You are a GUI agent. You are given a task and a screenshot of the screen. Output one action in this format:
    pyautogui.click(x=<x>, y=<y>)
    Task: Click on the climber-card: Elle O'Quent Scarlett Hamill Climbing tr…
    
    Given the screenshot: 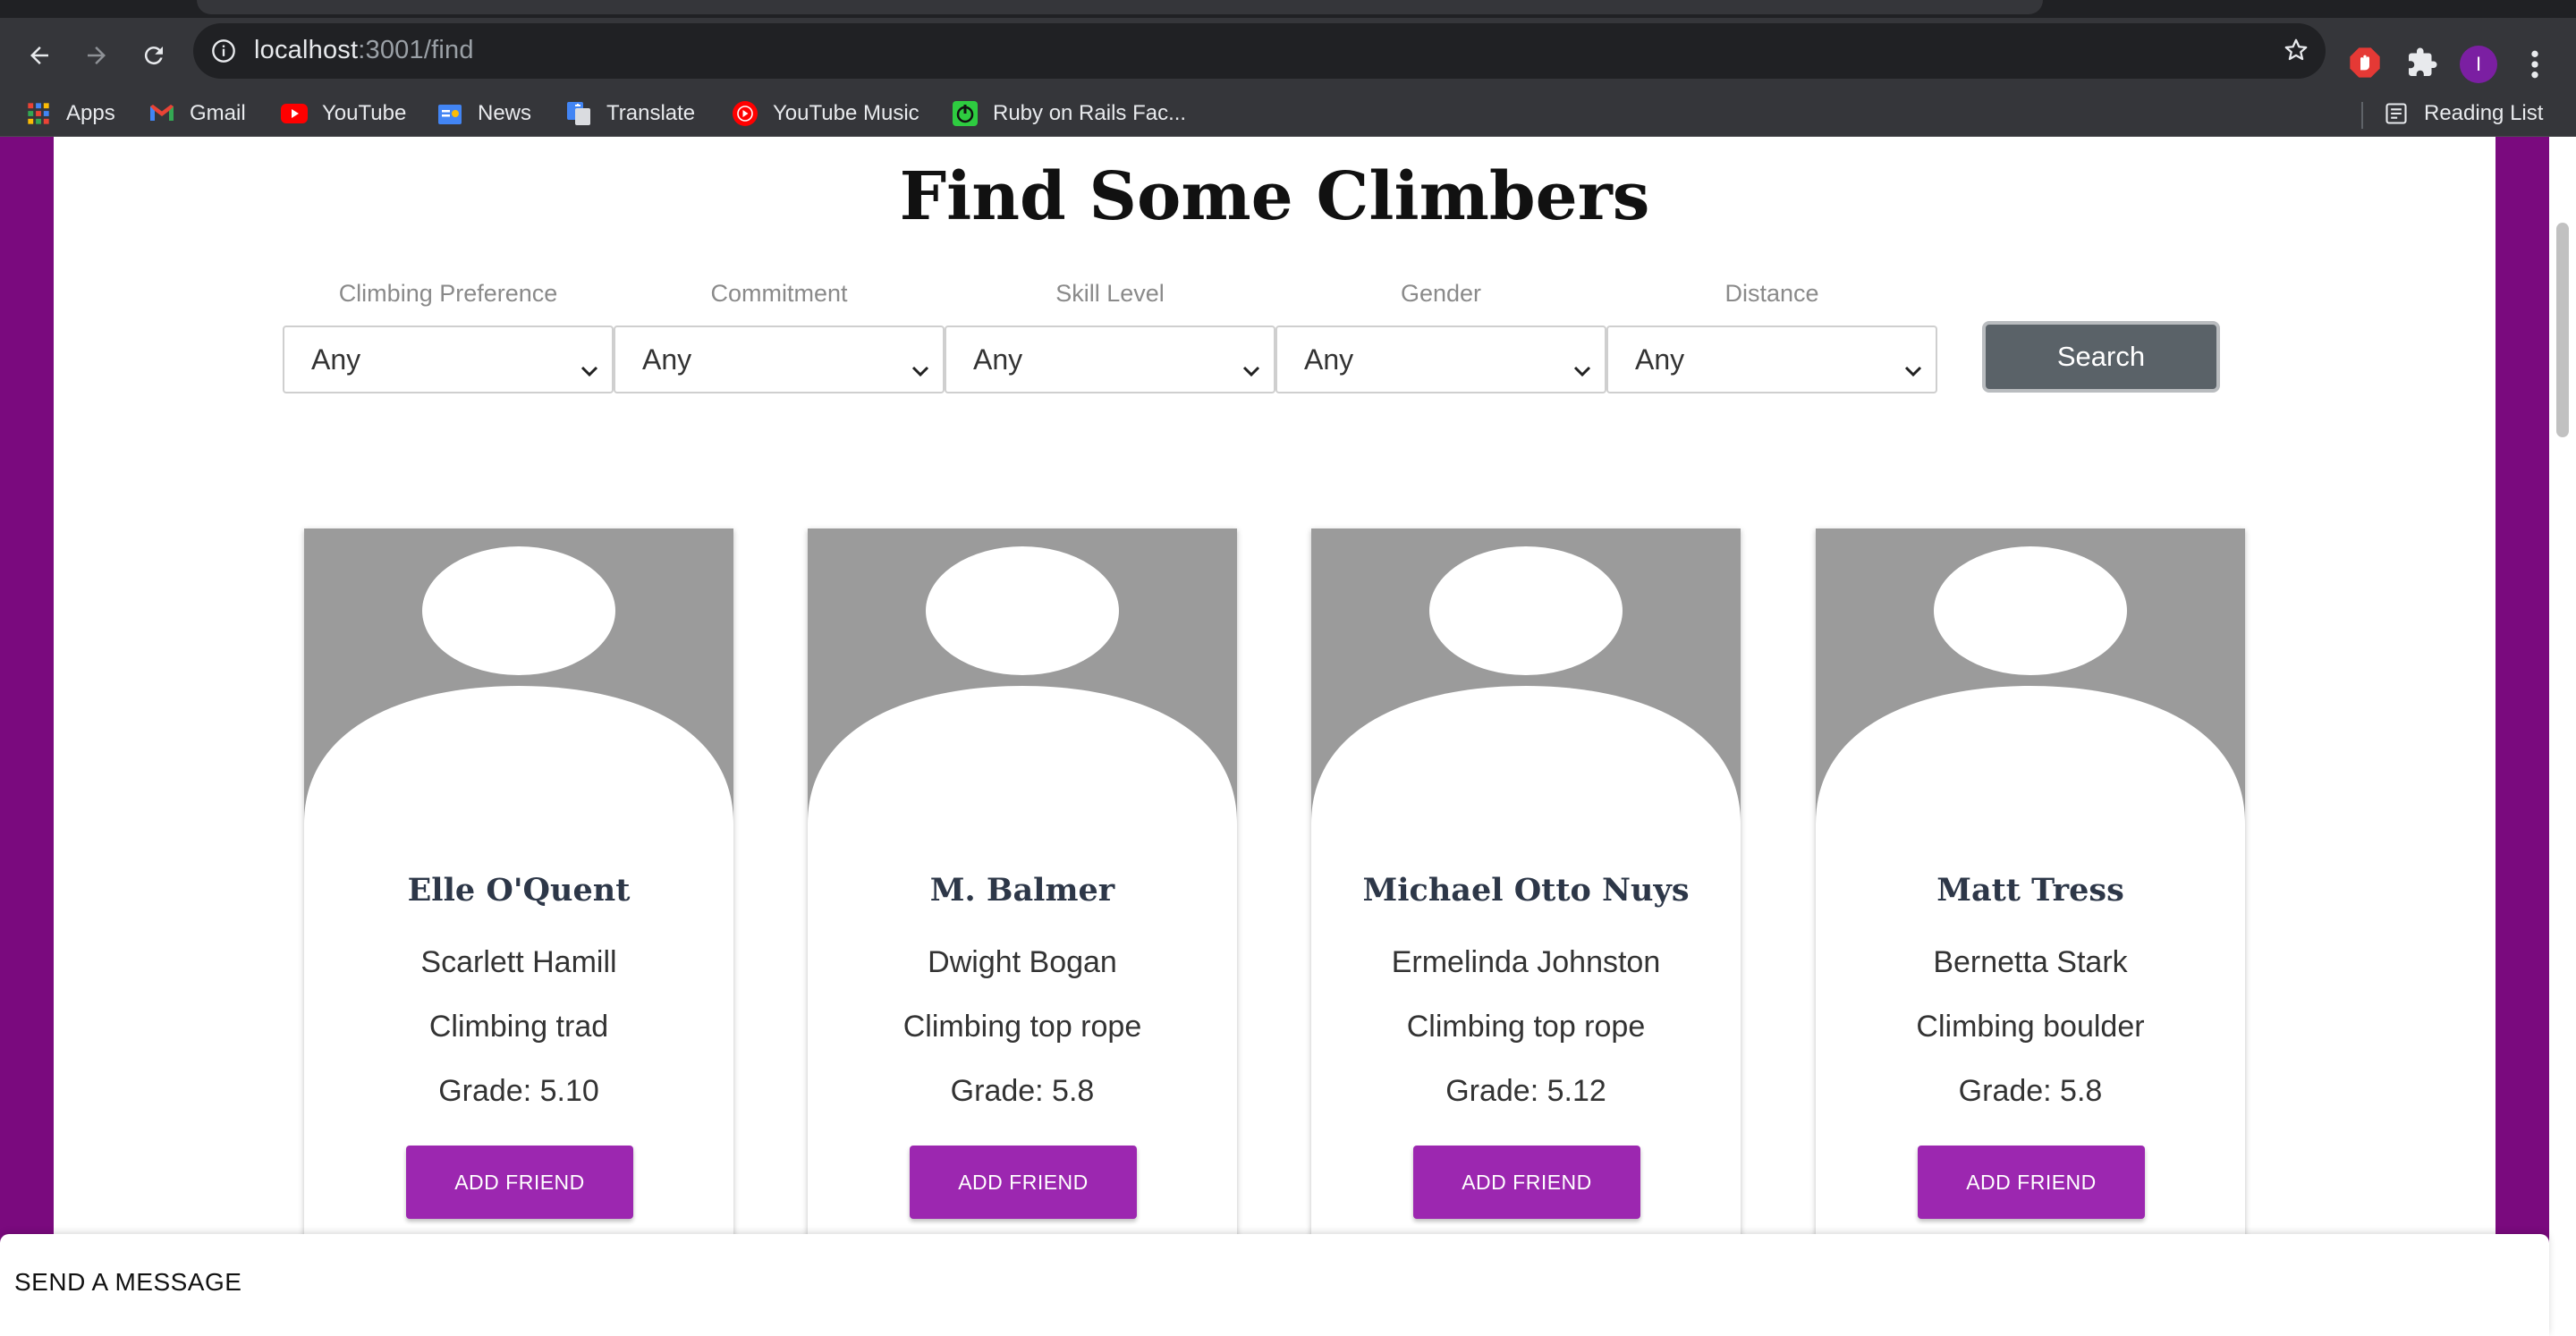 What is the action you would take?
    pyautogui.click(x=518, y=932)
    